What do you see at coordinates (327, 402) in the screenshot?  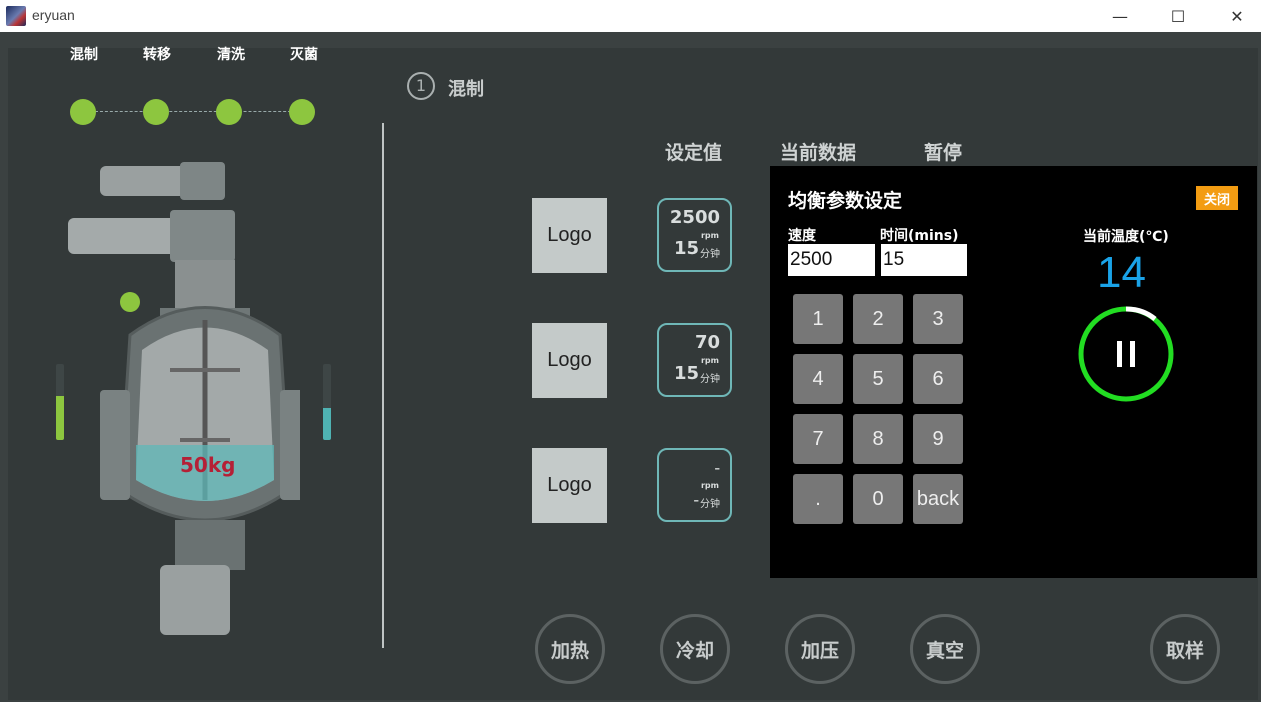 I see `right-level-gauge` at bounding box center [327, 402].